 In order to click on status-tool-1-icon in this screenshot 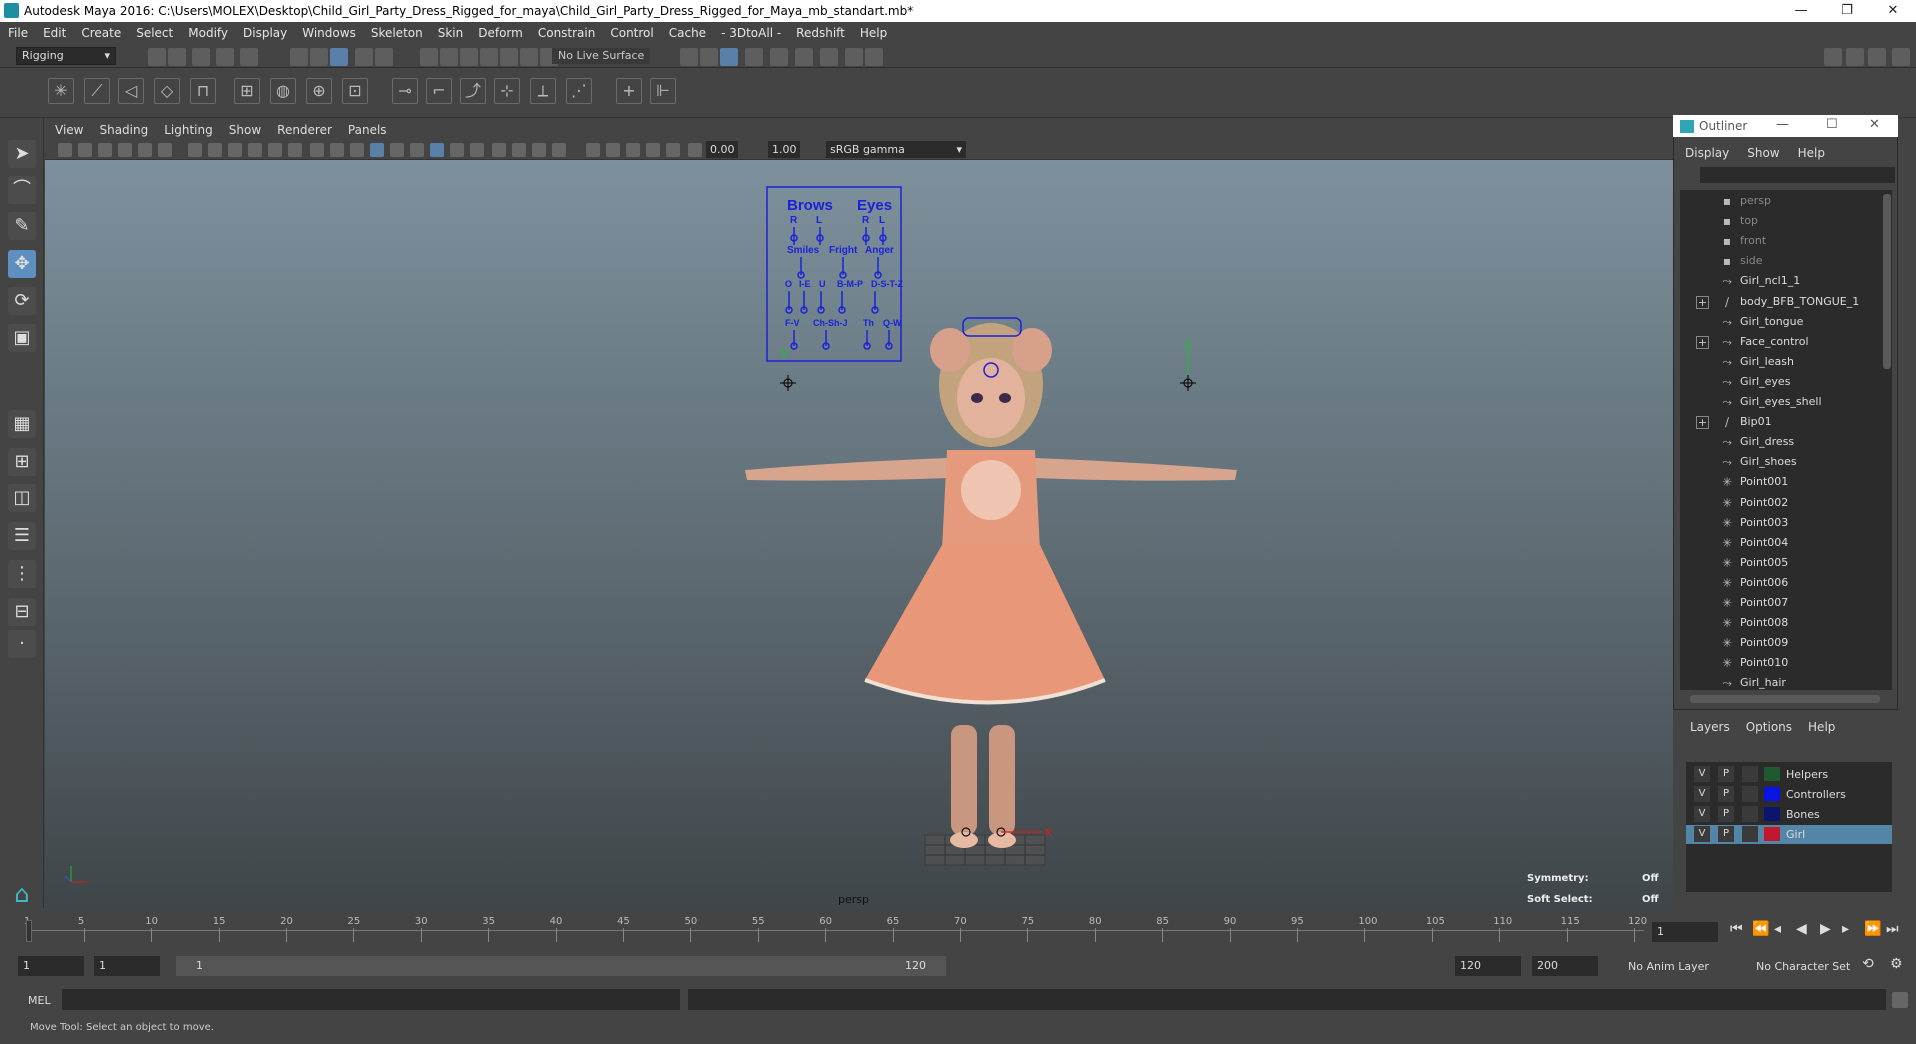, I will do `click(177, 57)`.